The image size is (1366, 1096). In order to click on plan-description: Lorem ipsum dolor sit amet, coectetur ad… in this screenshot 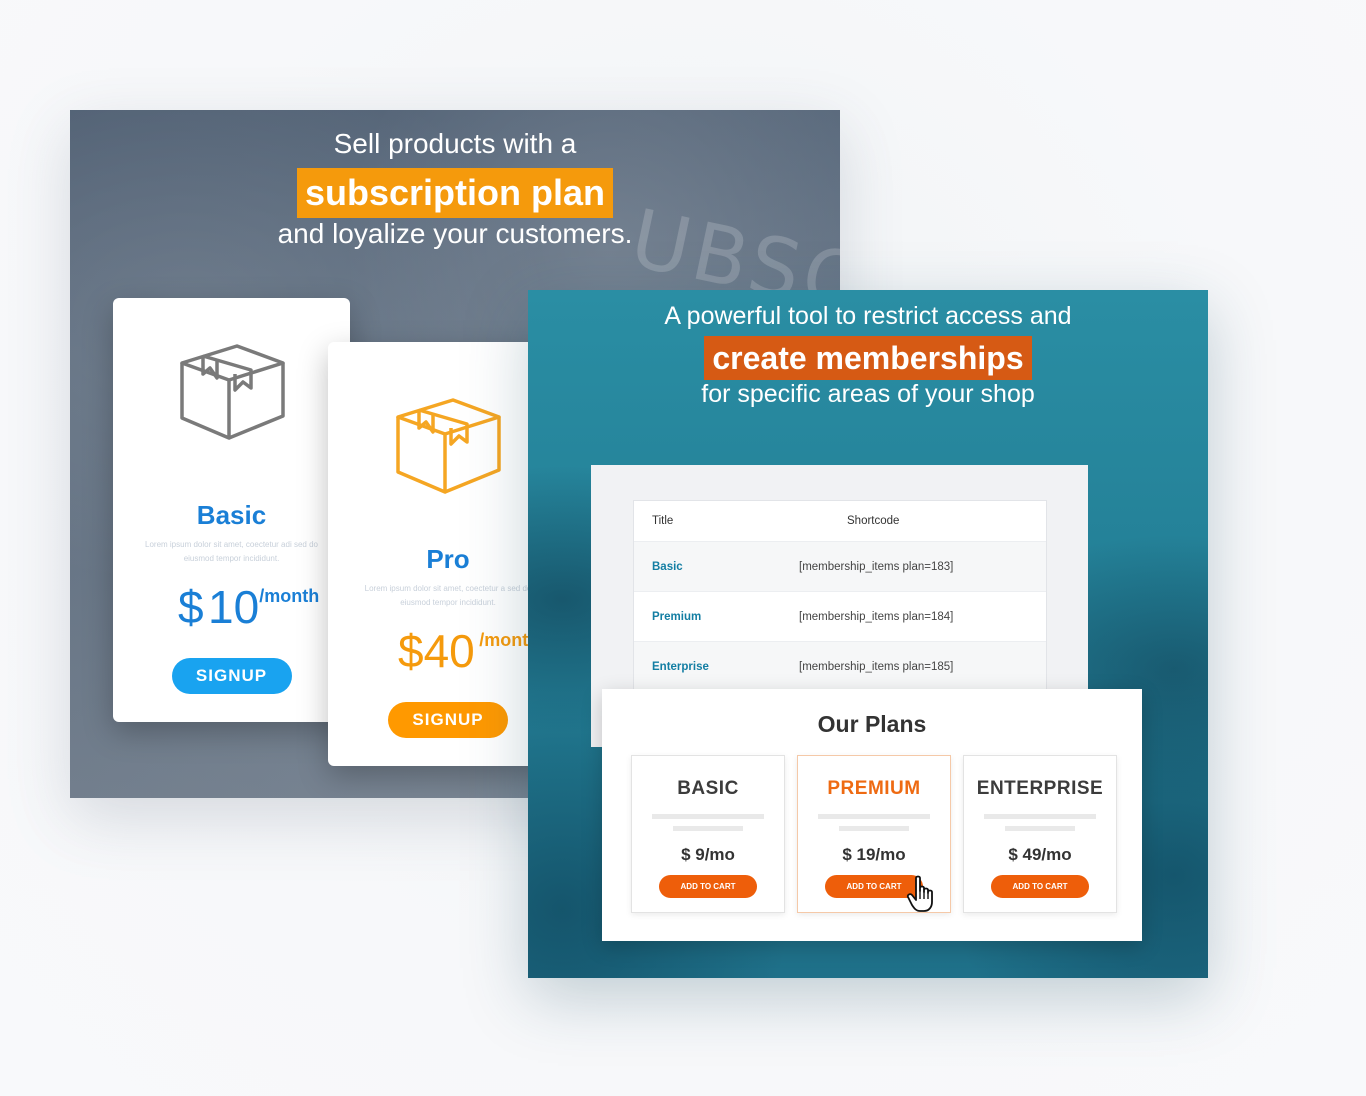, I will do `click(231, 551)`.